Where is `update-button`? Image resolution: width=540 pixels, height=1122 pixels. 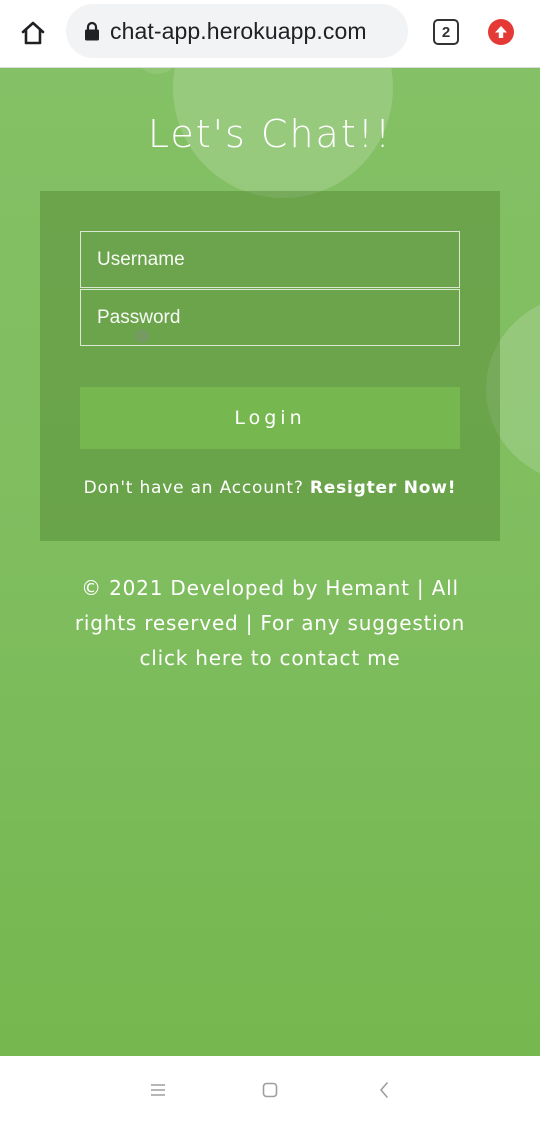 update-button is located at coordinates (501, 32).